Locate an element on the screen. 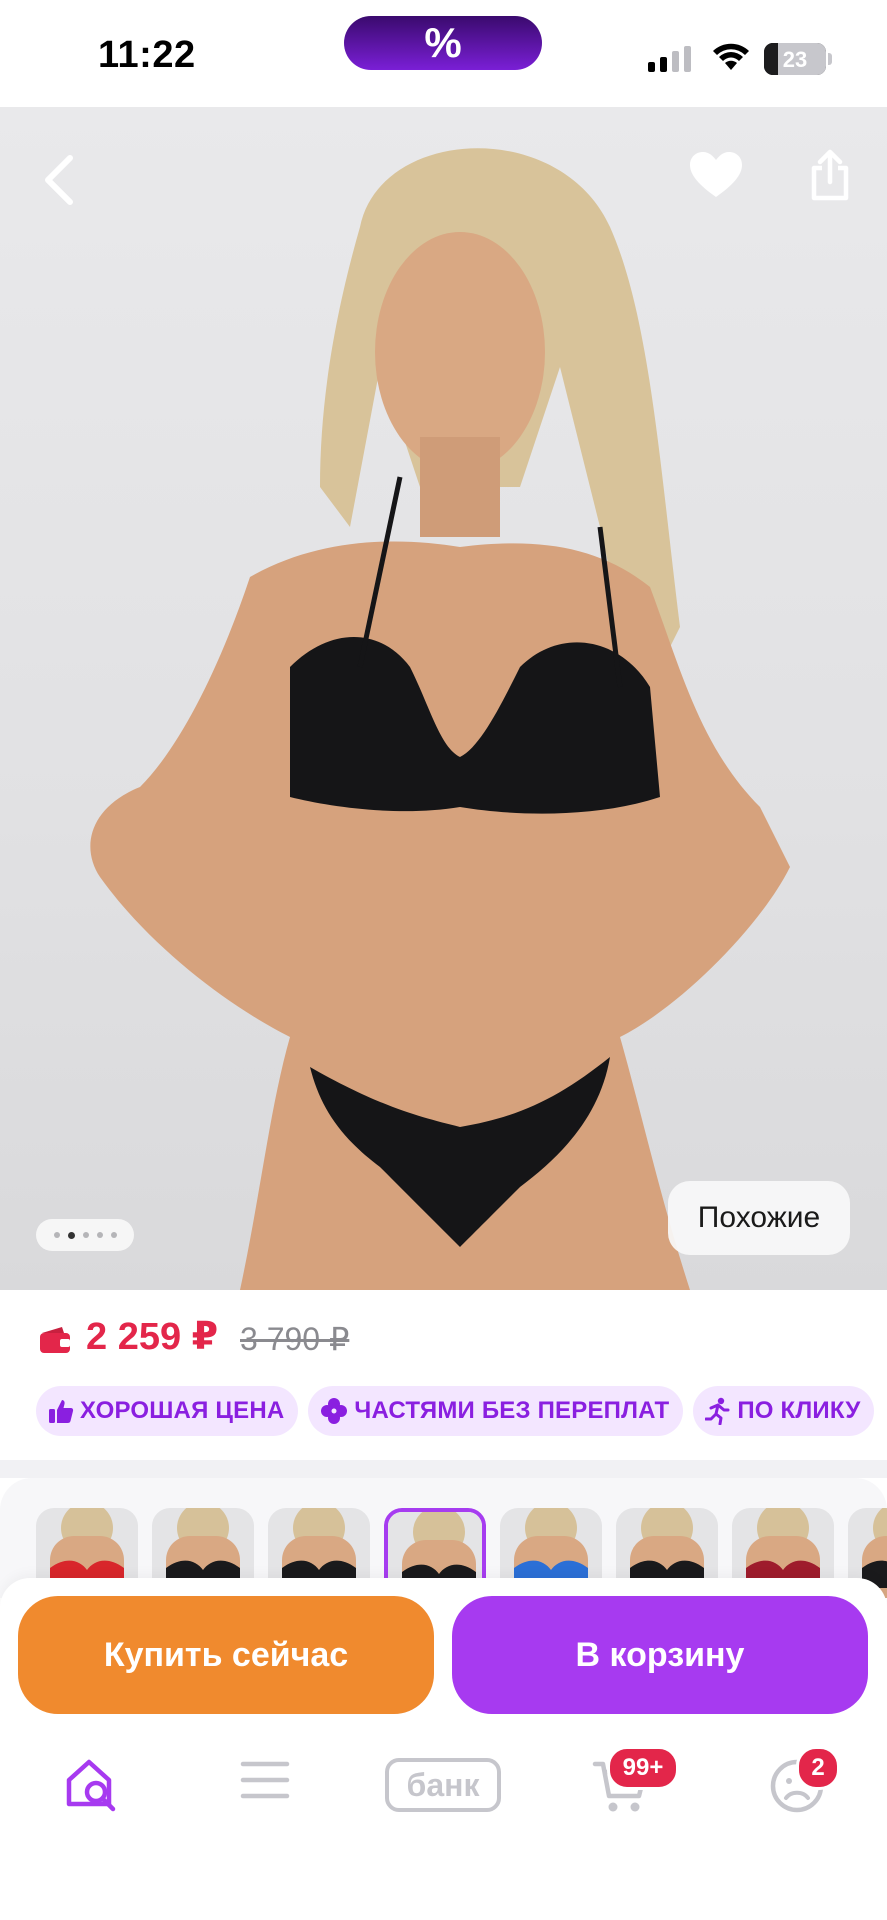 This screenshot has width=887, height=1920. bank-label: банк is located at coordinates (443, 1784).